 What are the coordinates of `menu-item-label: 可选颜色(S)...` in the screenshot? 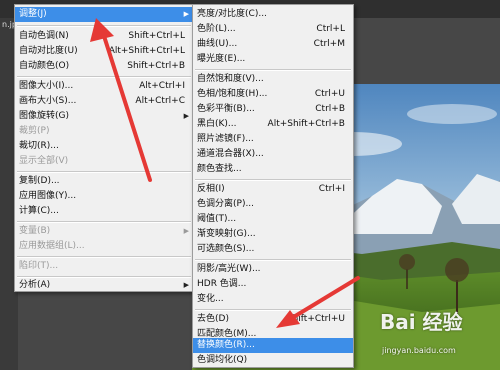 It's located at (226, 249).